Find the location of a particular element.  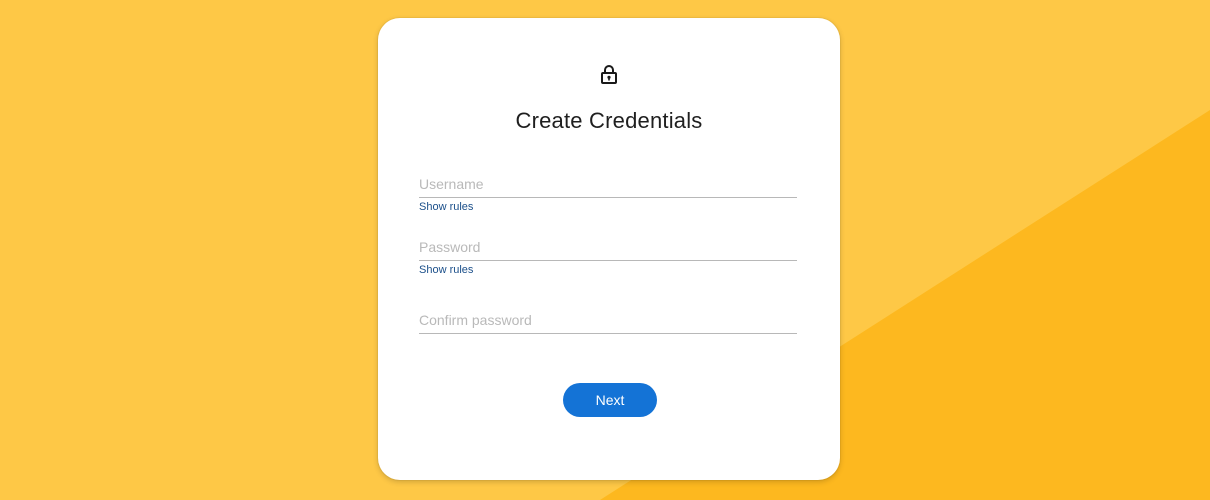

password-input is located at coordinates (608, 247).